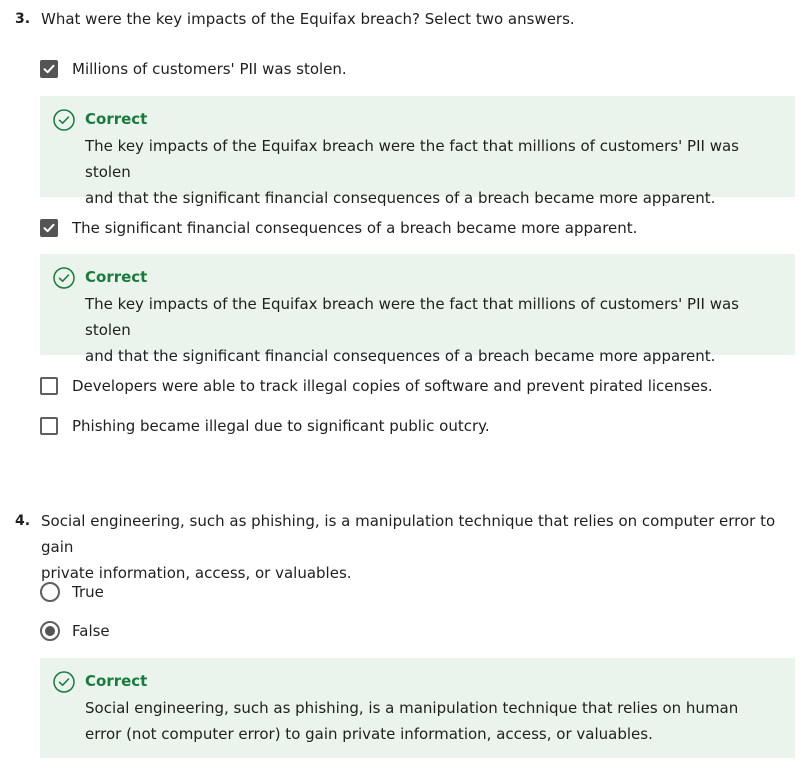 The image size is (802, 772). What do you see at coordinates (23, 521) in the screenshot?
I see `question-number: 4.` at bounding box center [23, 521].